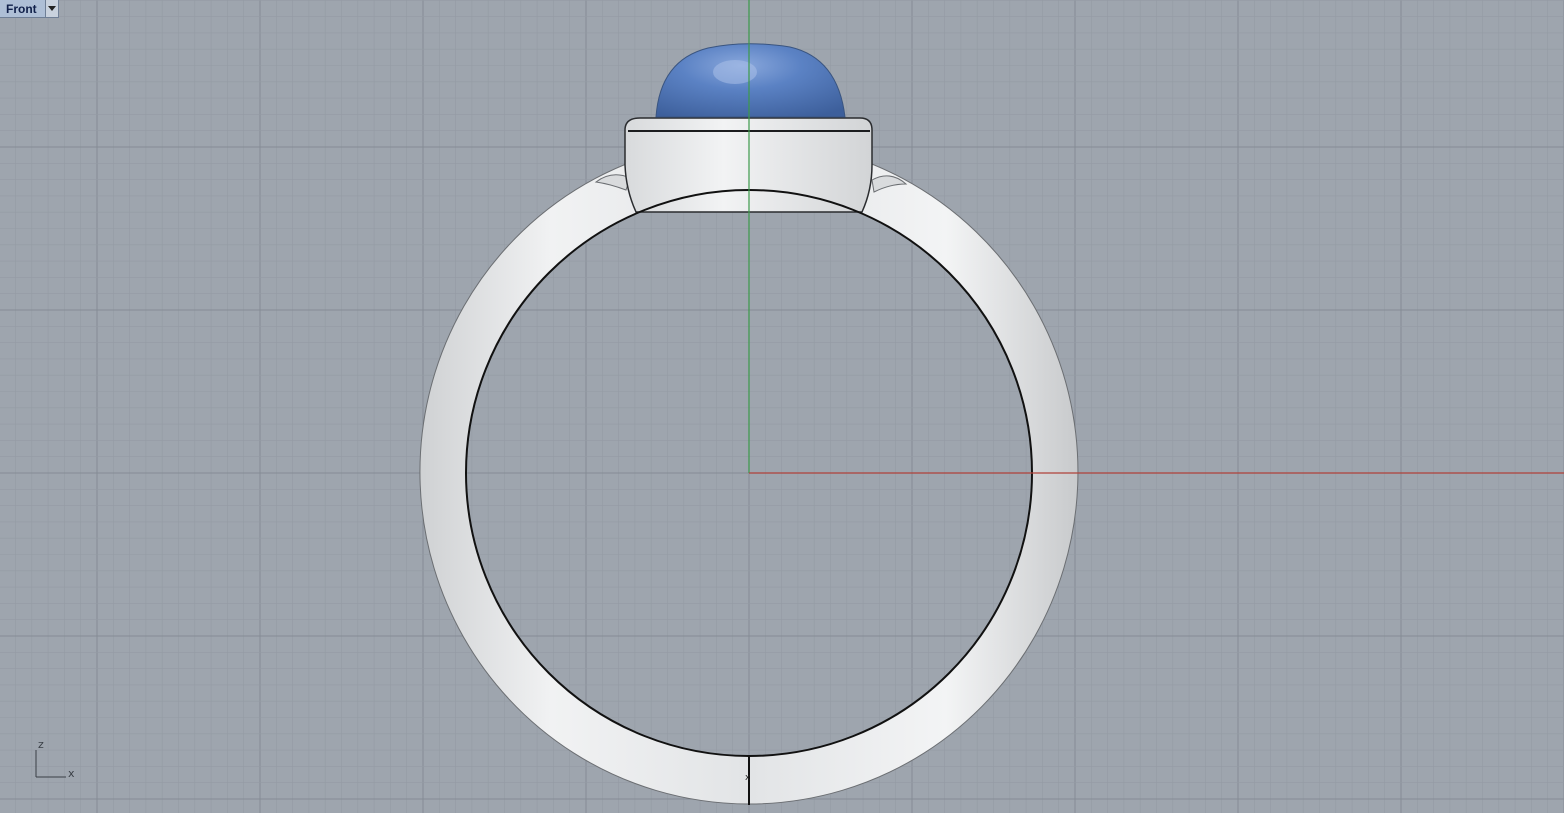 The image size is (1564, 813). What do you see at coordinates (50, 764) in the screenshot?
I see `axis-indicator` at bounding box center [50, 764].